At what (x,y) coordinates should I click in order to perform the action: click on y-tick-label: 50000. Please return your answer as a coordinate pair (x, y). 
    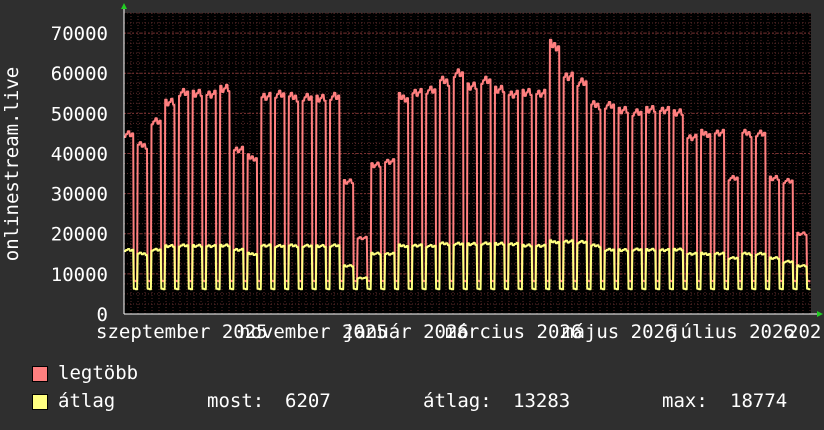
    Looking at the image, I should click on (79, 114).